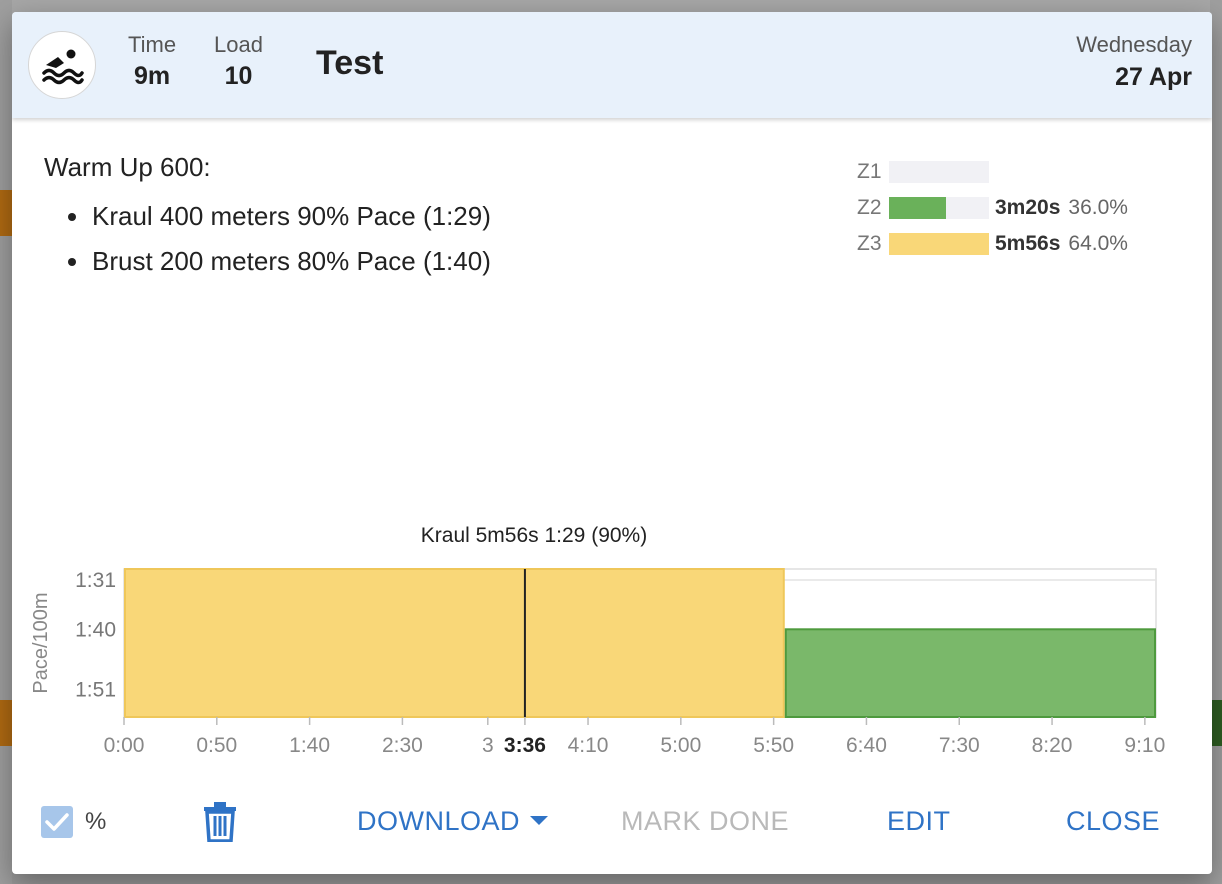 The width and height of the screenshot is (1222, 884). I want to click on download-label: DOWNLOAD, so click(439, 821).